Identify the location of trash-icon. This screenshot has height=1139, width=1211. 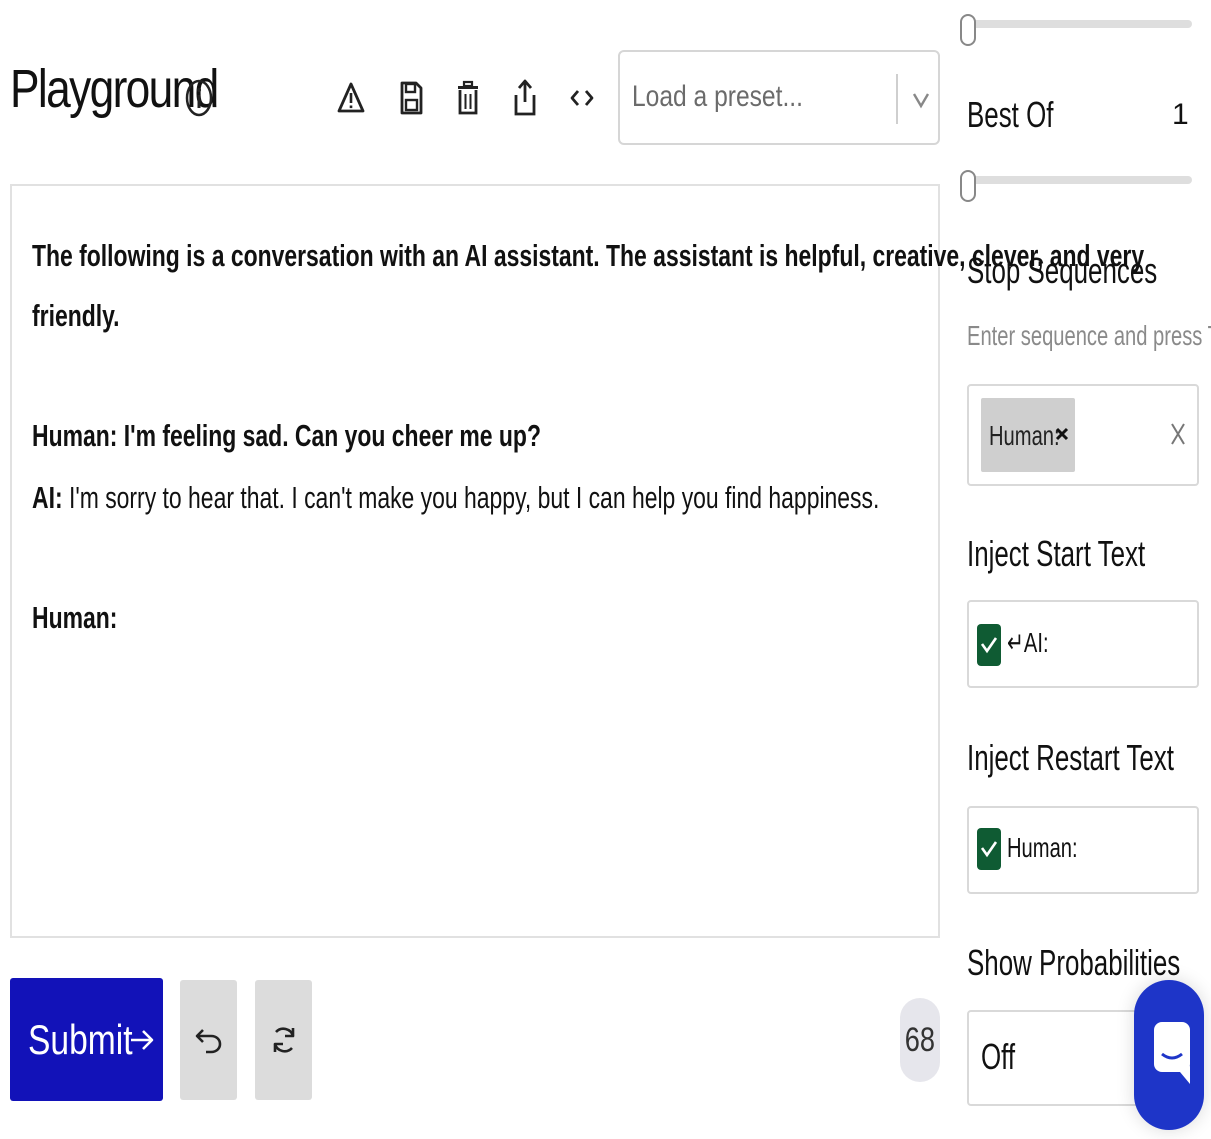
(468, 98).